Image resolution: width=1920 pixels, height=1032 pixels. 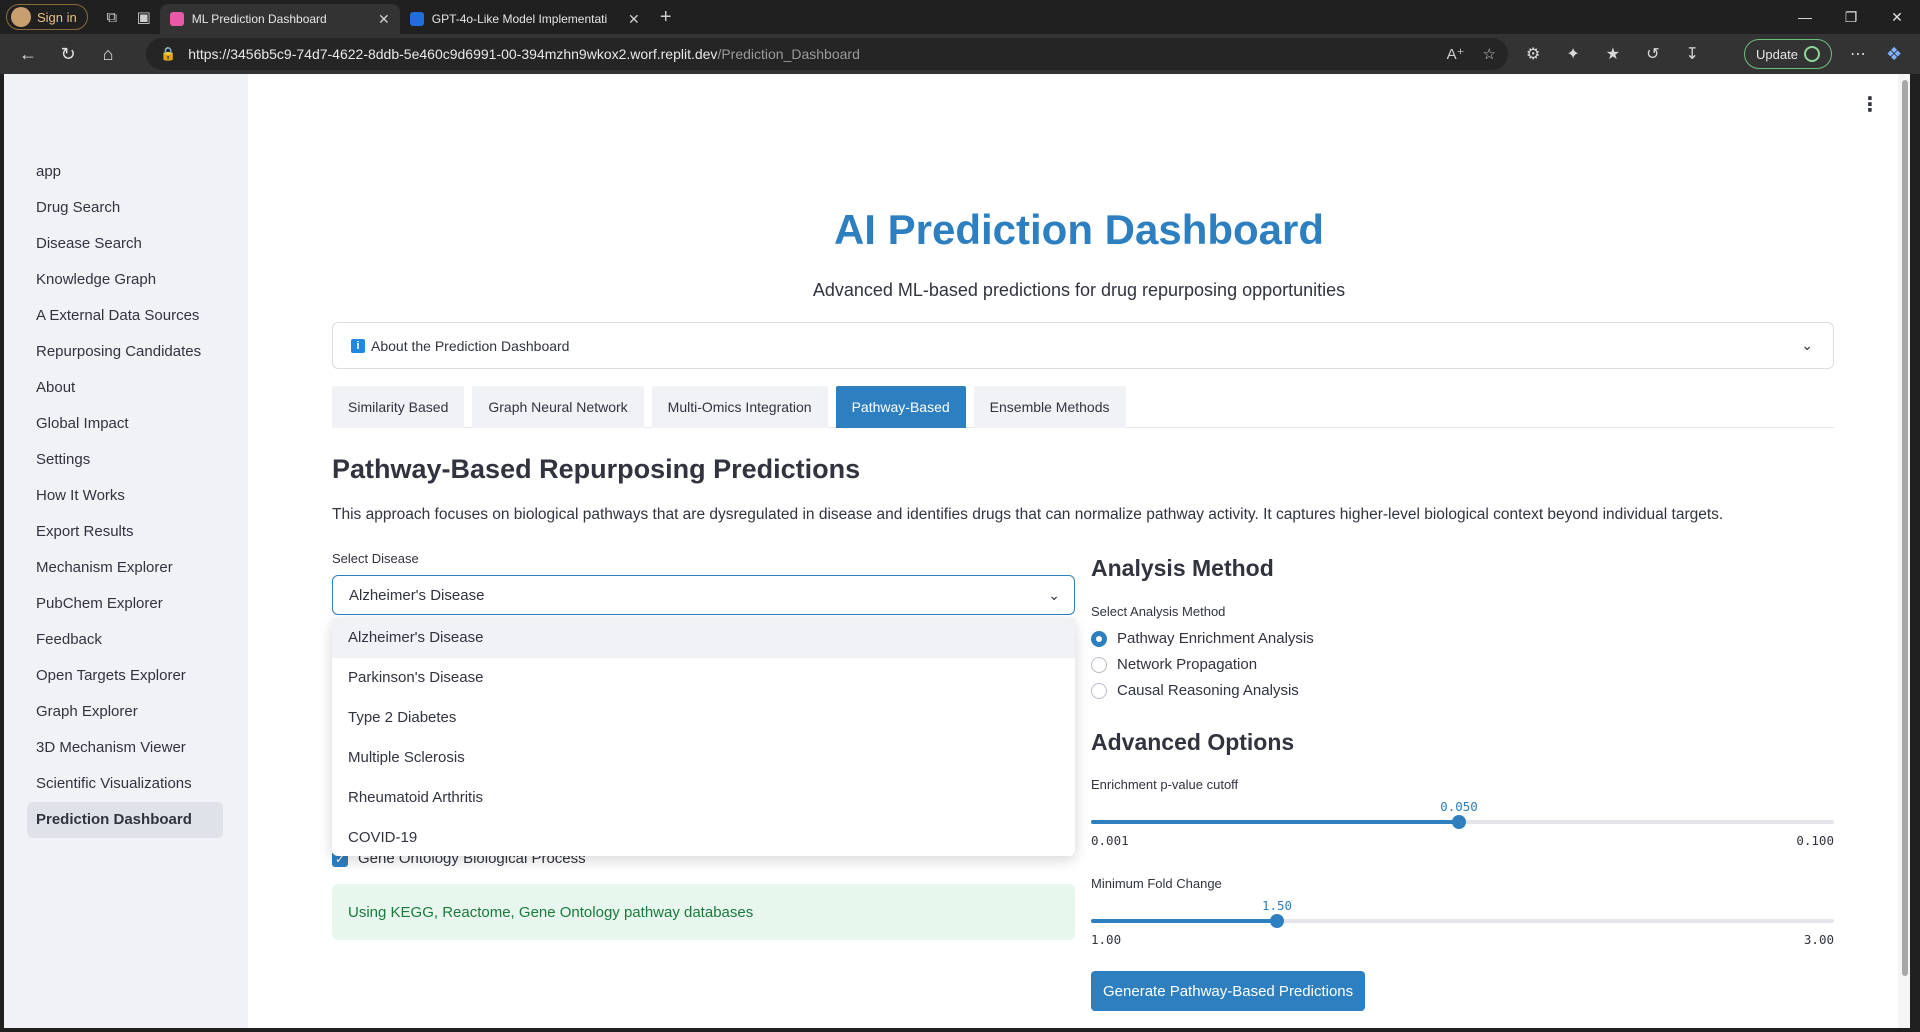 What do you see at coordinates (703, 638) in the screenshot?
I see `dropdown-option: Alzheimer's Disease` at bounding box center [703, 638].